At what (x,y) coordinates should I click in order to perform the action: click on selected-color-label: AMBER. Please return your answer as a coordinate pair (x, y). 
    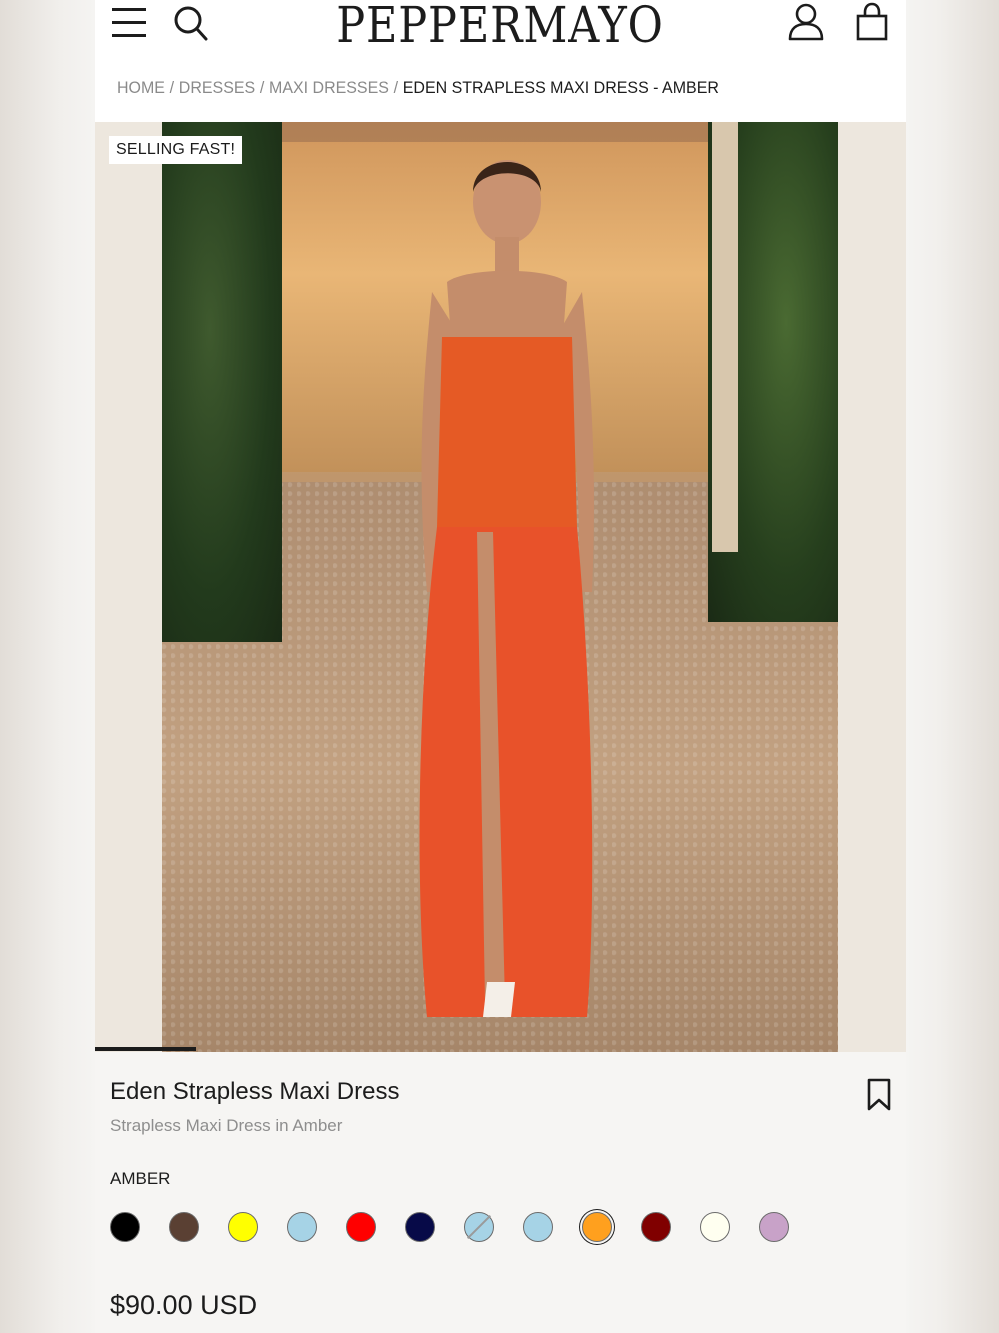
    Looking at the image, I should click on (140, 1178).